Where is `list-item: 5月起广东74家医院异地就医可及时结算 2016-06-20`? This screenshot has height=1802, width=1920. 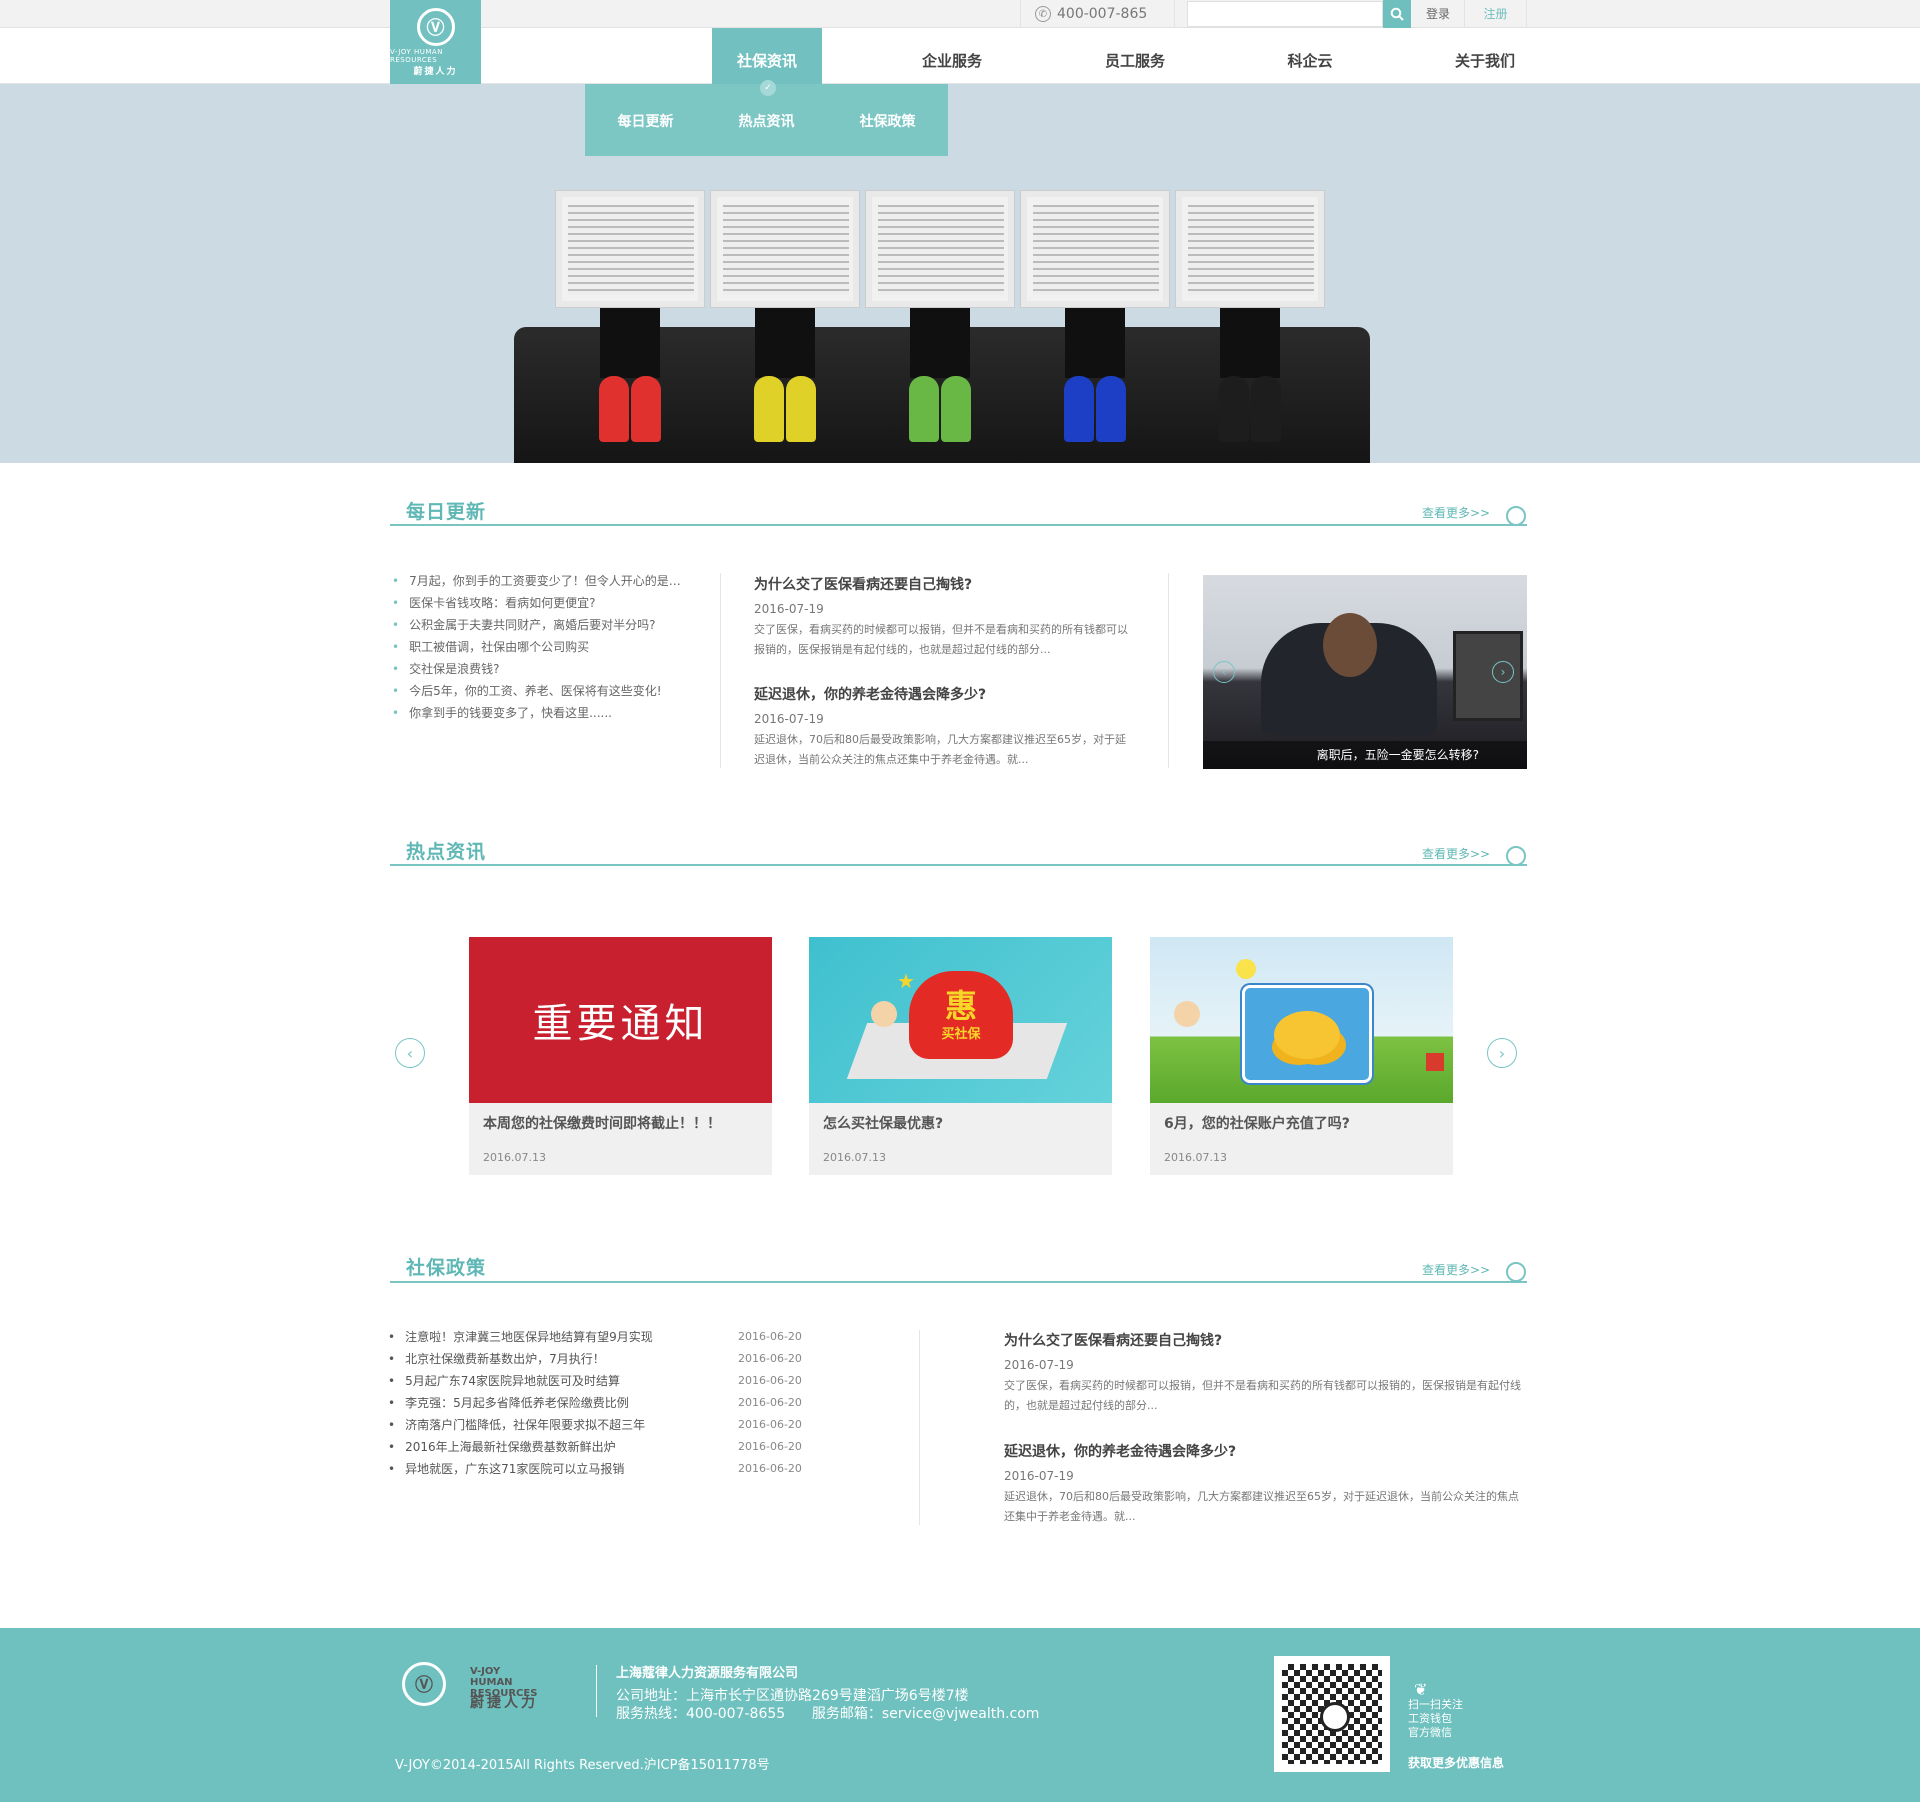
list-item: 5月起广东74家医院异地就医可及时结算 2016-06-20 is located at coordinates (598, 1381).